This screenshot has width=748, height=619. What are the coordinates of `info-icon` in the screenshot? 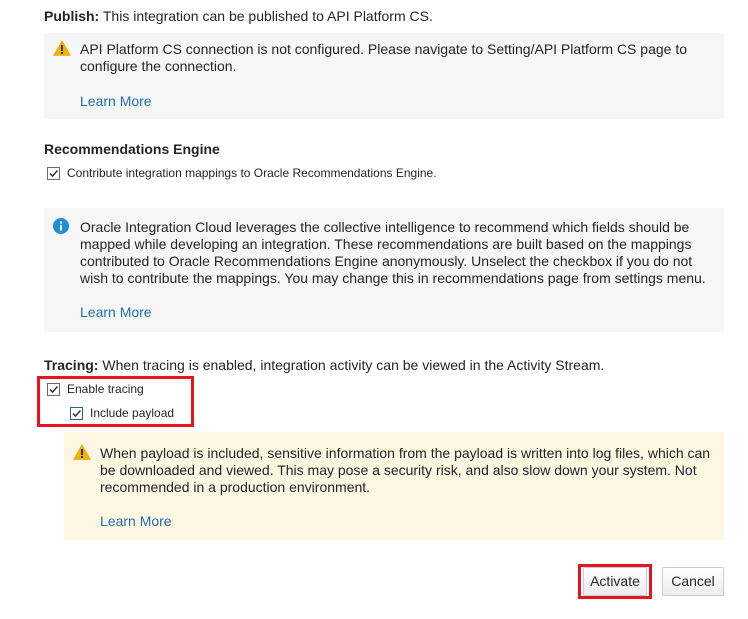 It's located at (61, 228).